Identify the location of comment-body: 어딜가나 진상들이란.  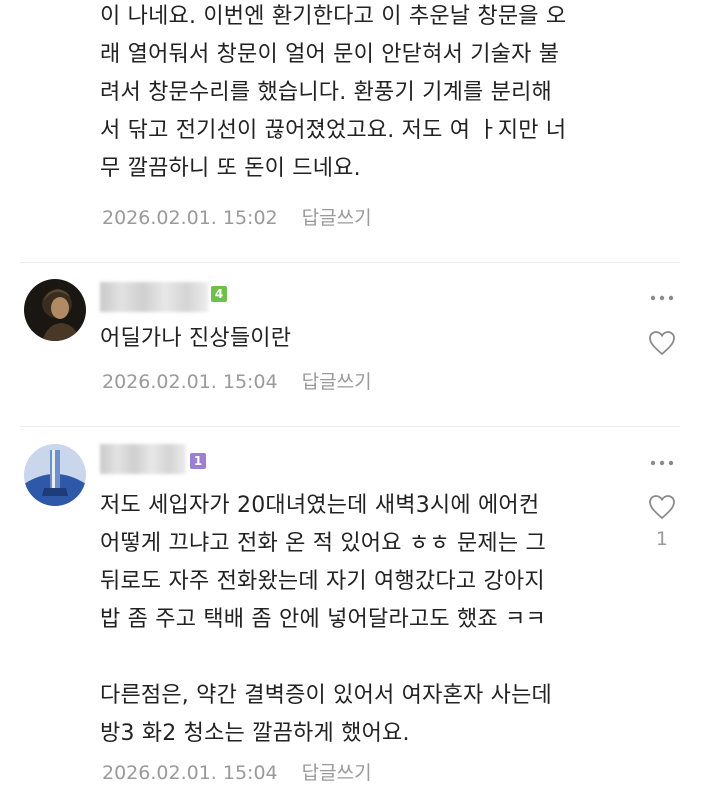
(196, 338).